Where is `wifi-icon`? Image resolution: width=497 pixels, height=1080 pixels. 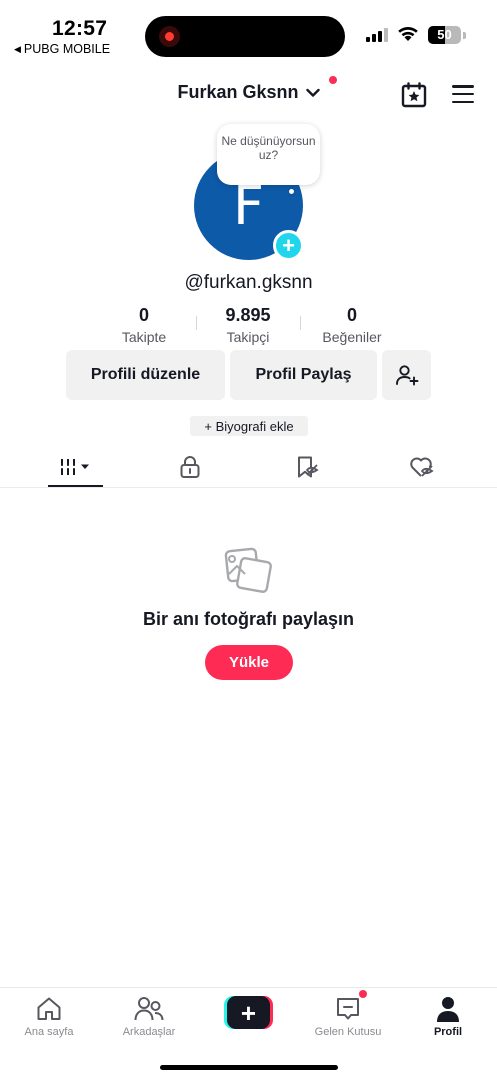
wifi-icon is located at coordinates (408, 33).